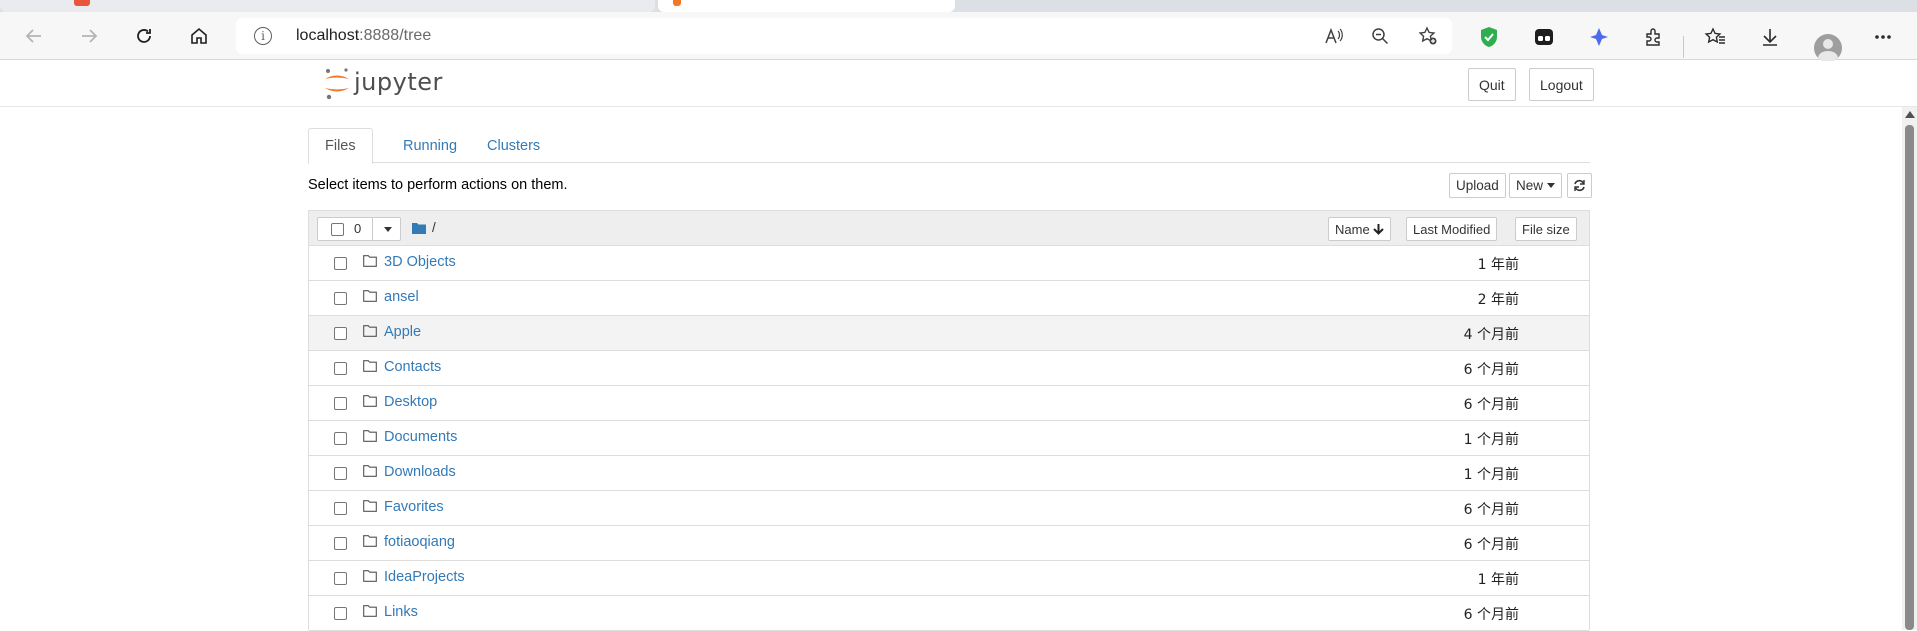 The image size is (1917, 631). What do you see at coordinates (1561, 84) in the screenshot?
I see `logout-button: Logout` at bounding box center [1561, 84].